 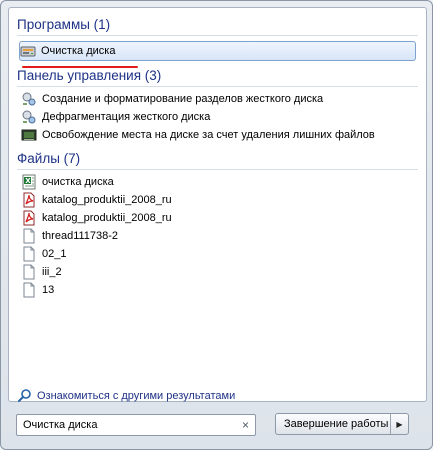 I want to click on see-more-results-link: Ознакомиться с другими результатами, so click(x=126, y=396).